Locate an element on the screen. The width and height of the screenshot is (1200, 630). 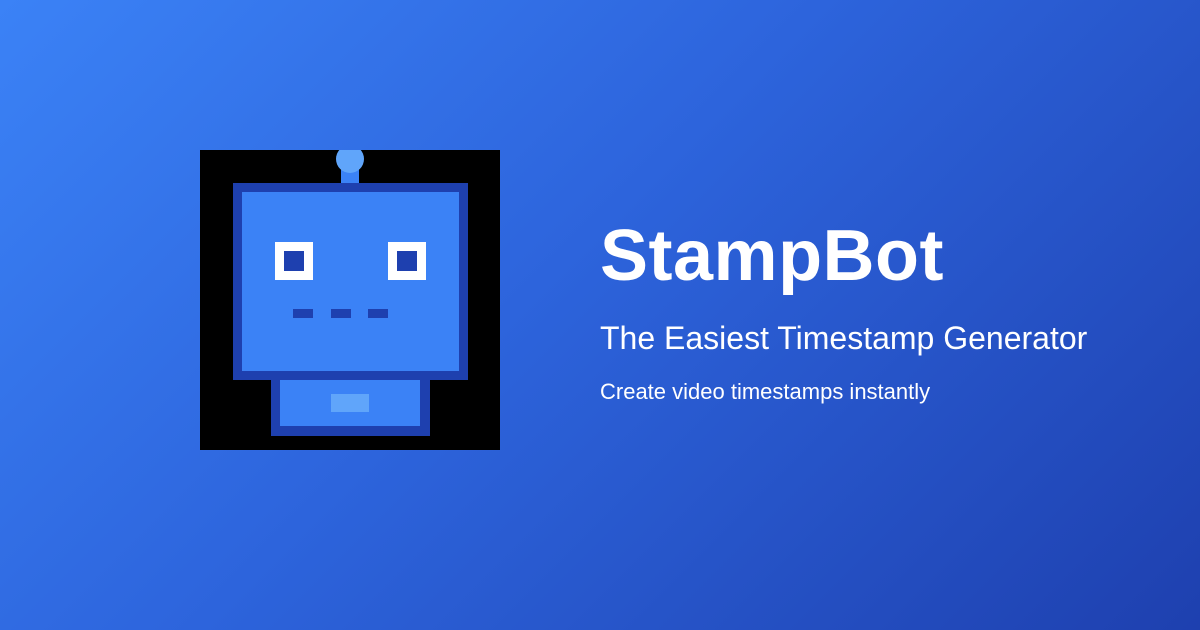
robot-antenna-tip is located at coordinates (350, 161).